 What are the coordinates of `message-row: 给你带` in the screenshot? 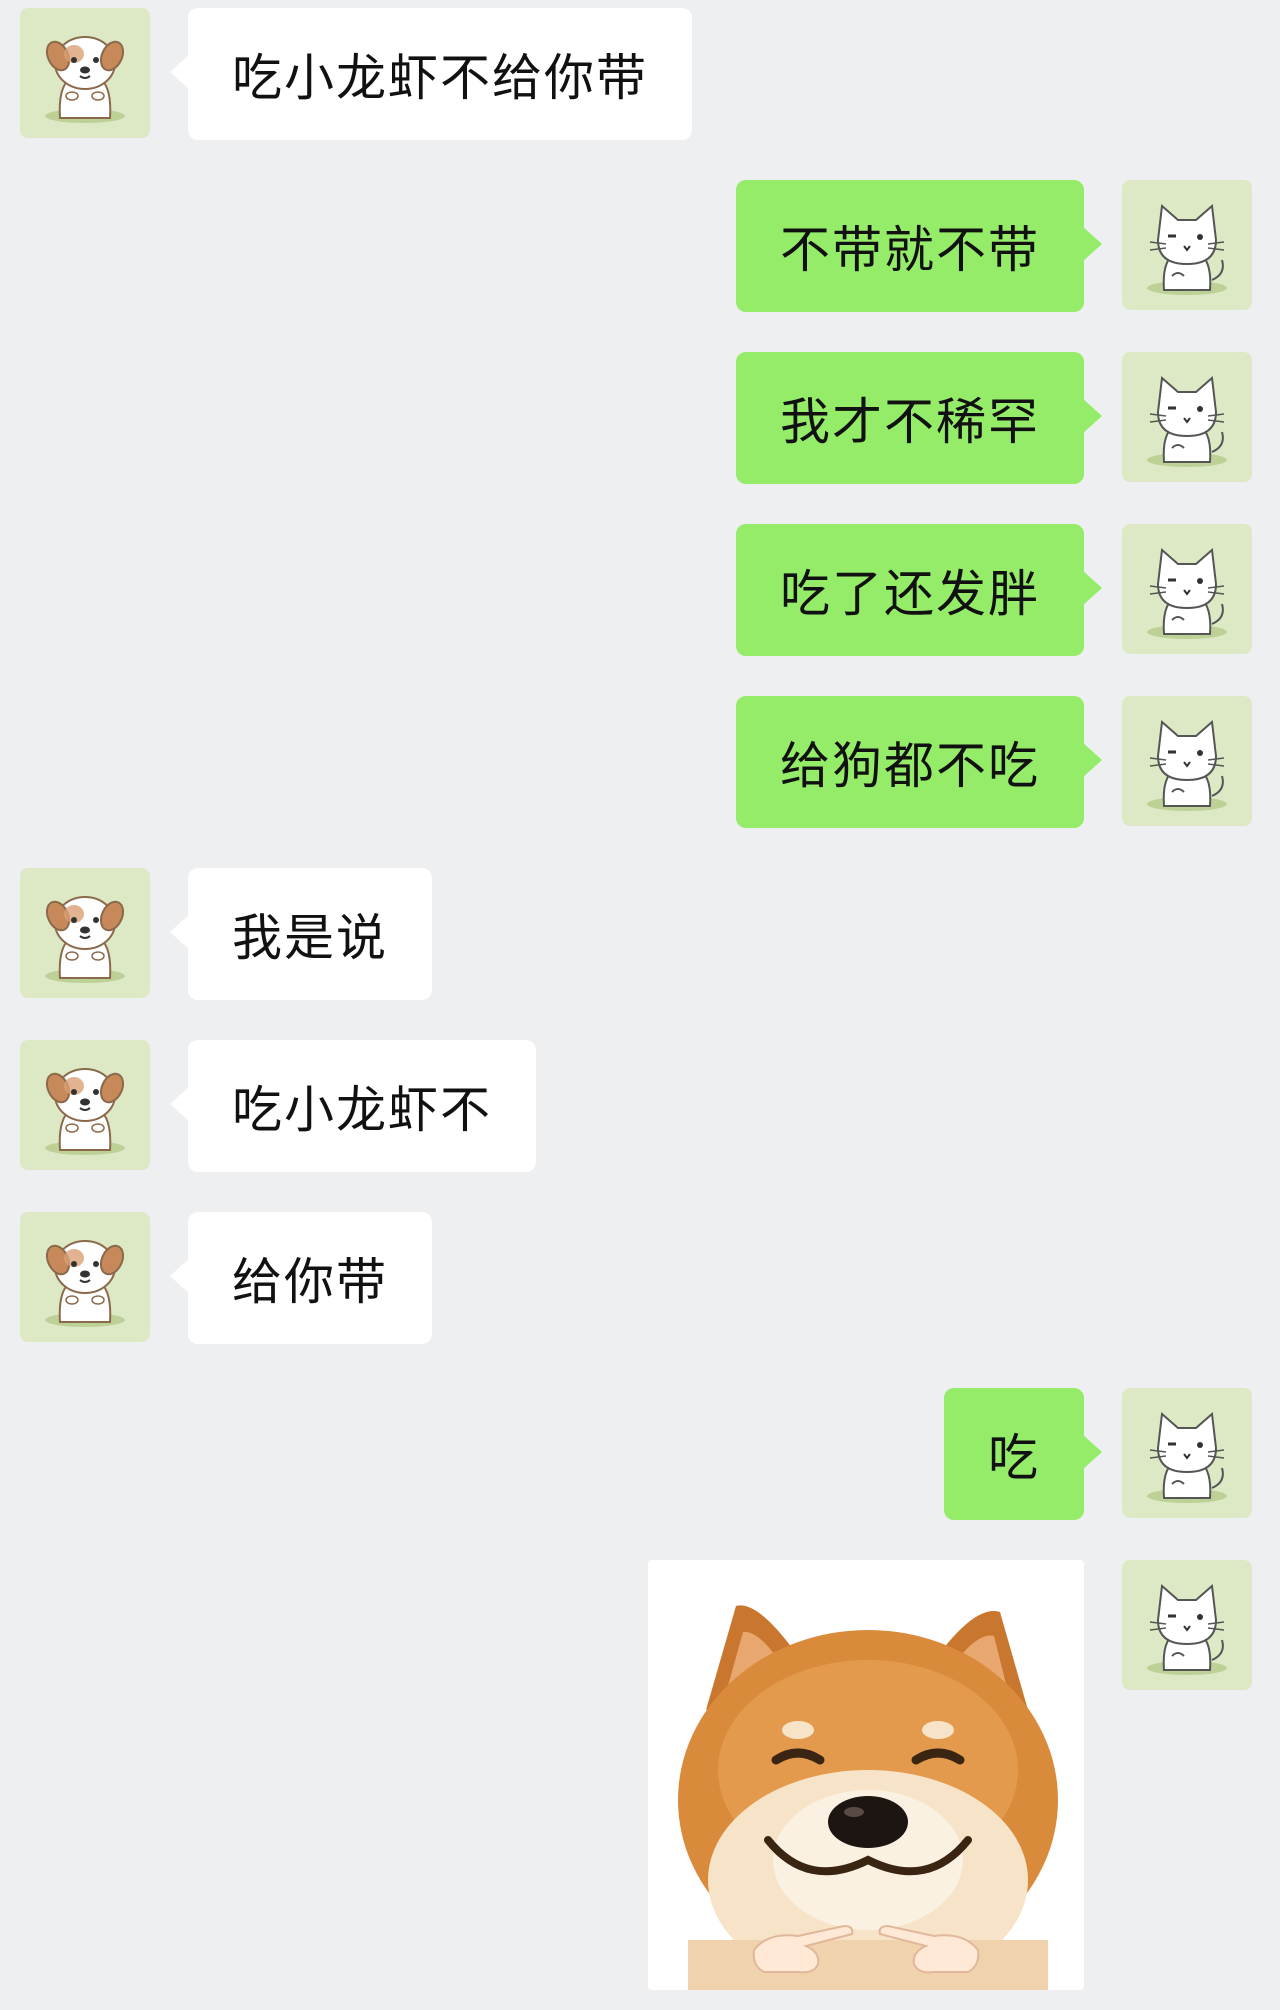 It's located at (370, 1278).